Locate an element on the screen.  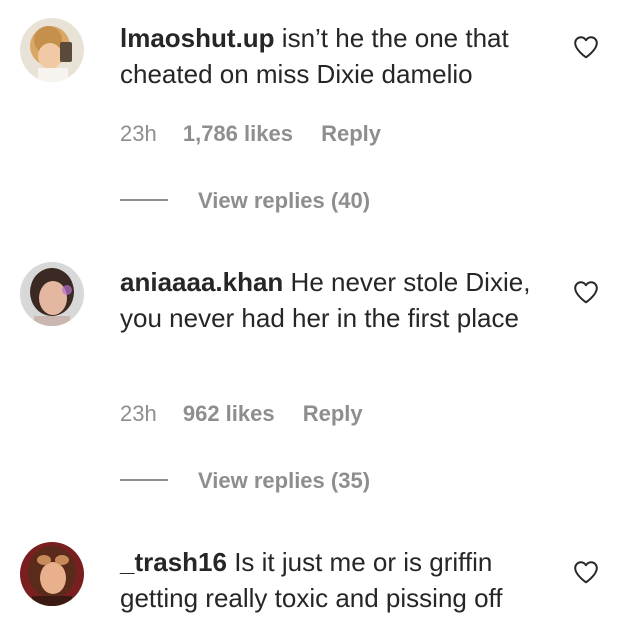
comment-username: aniaaaa.khan is located at coordinates (201, 282).